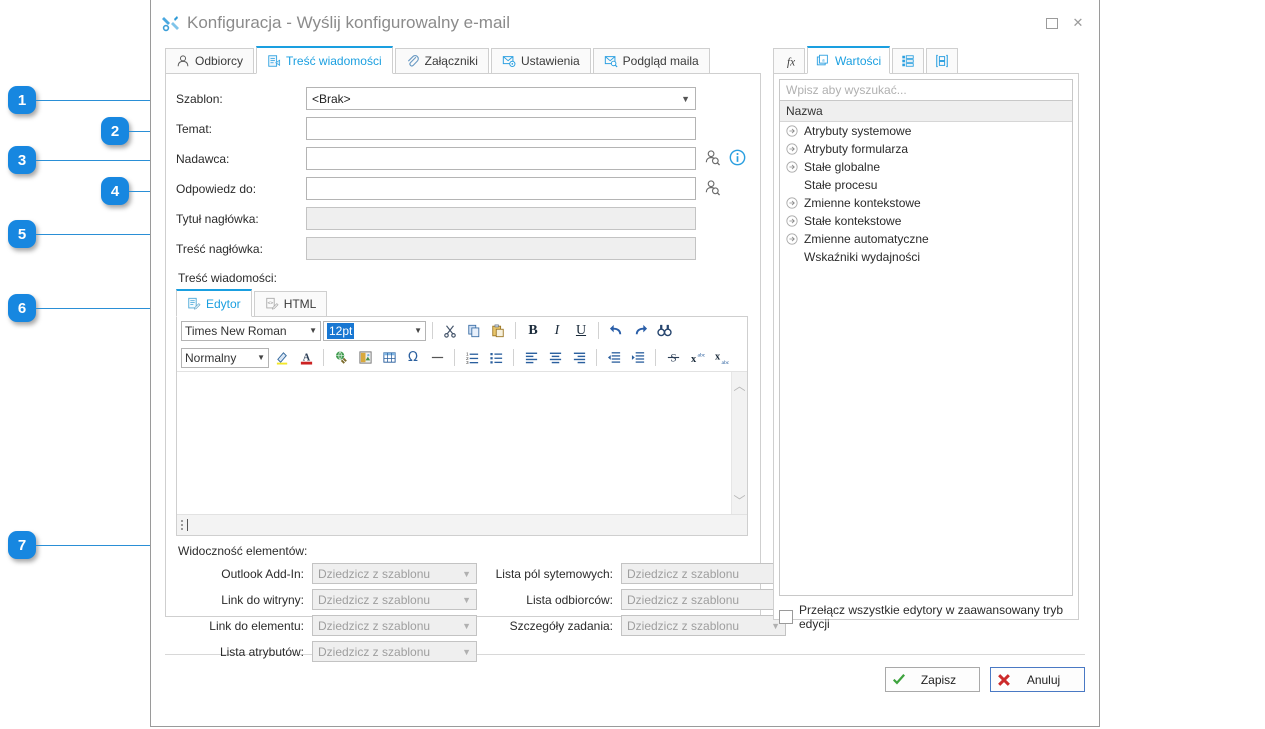 The image size is (1265, 729). I want to click on outdent-icon, so click(614, 357).